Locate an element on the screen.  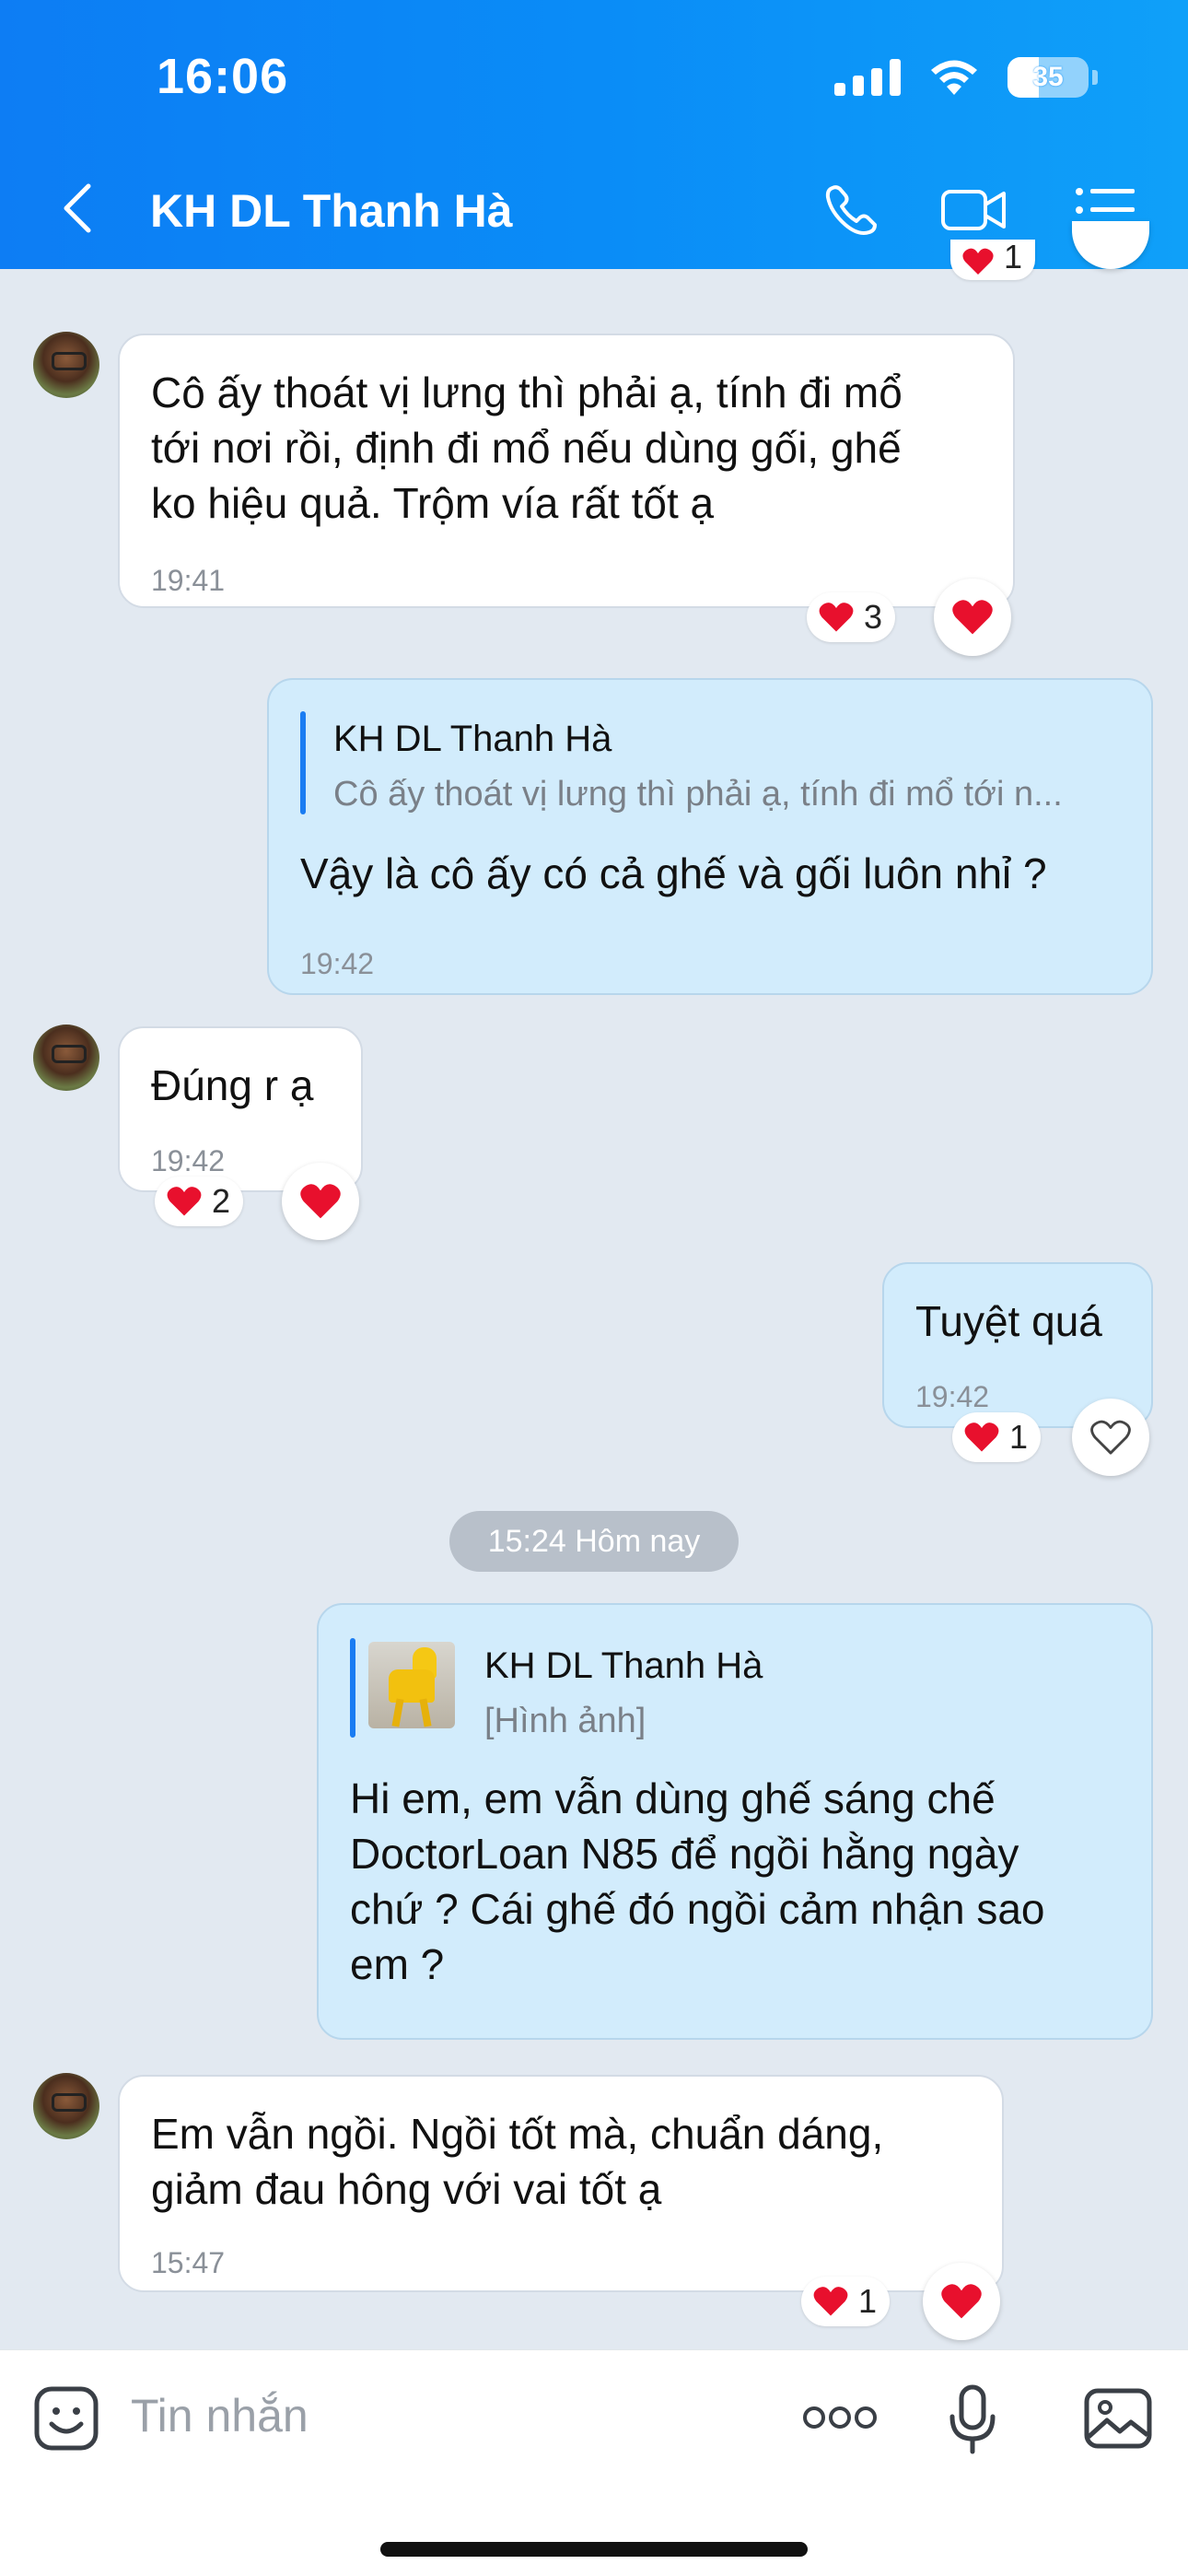
video-camera-icon is located at coordinates (974, 211).